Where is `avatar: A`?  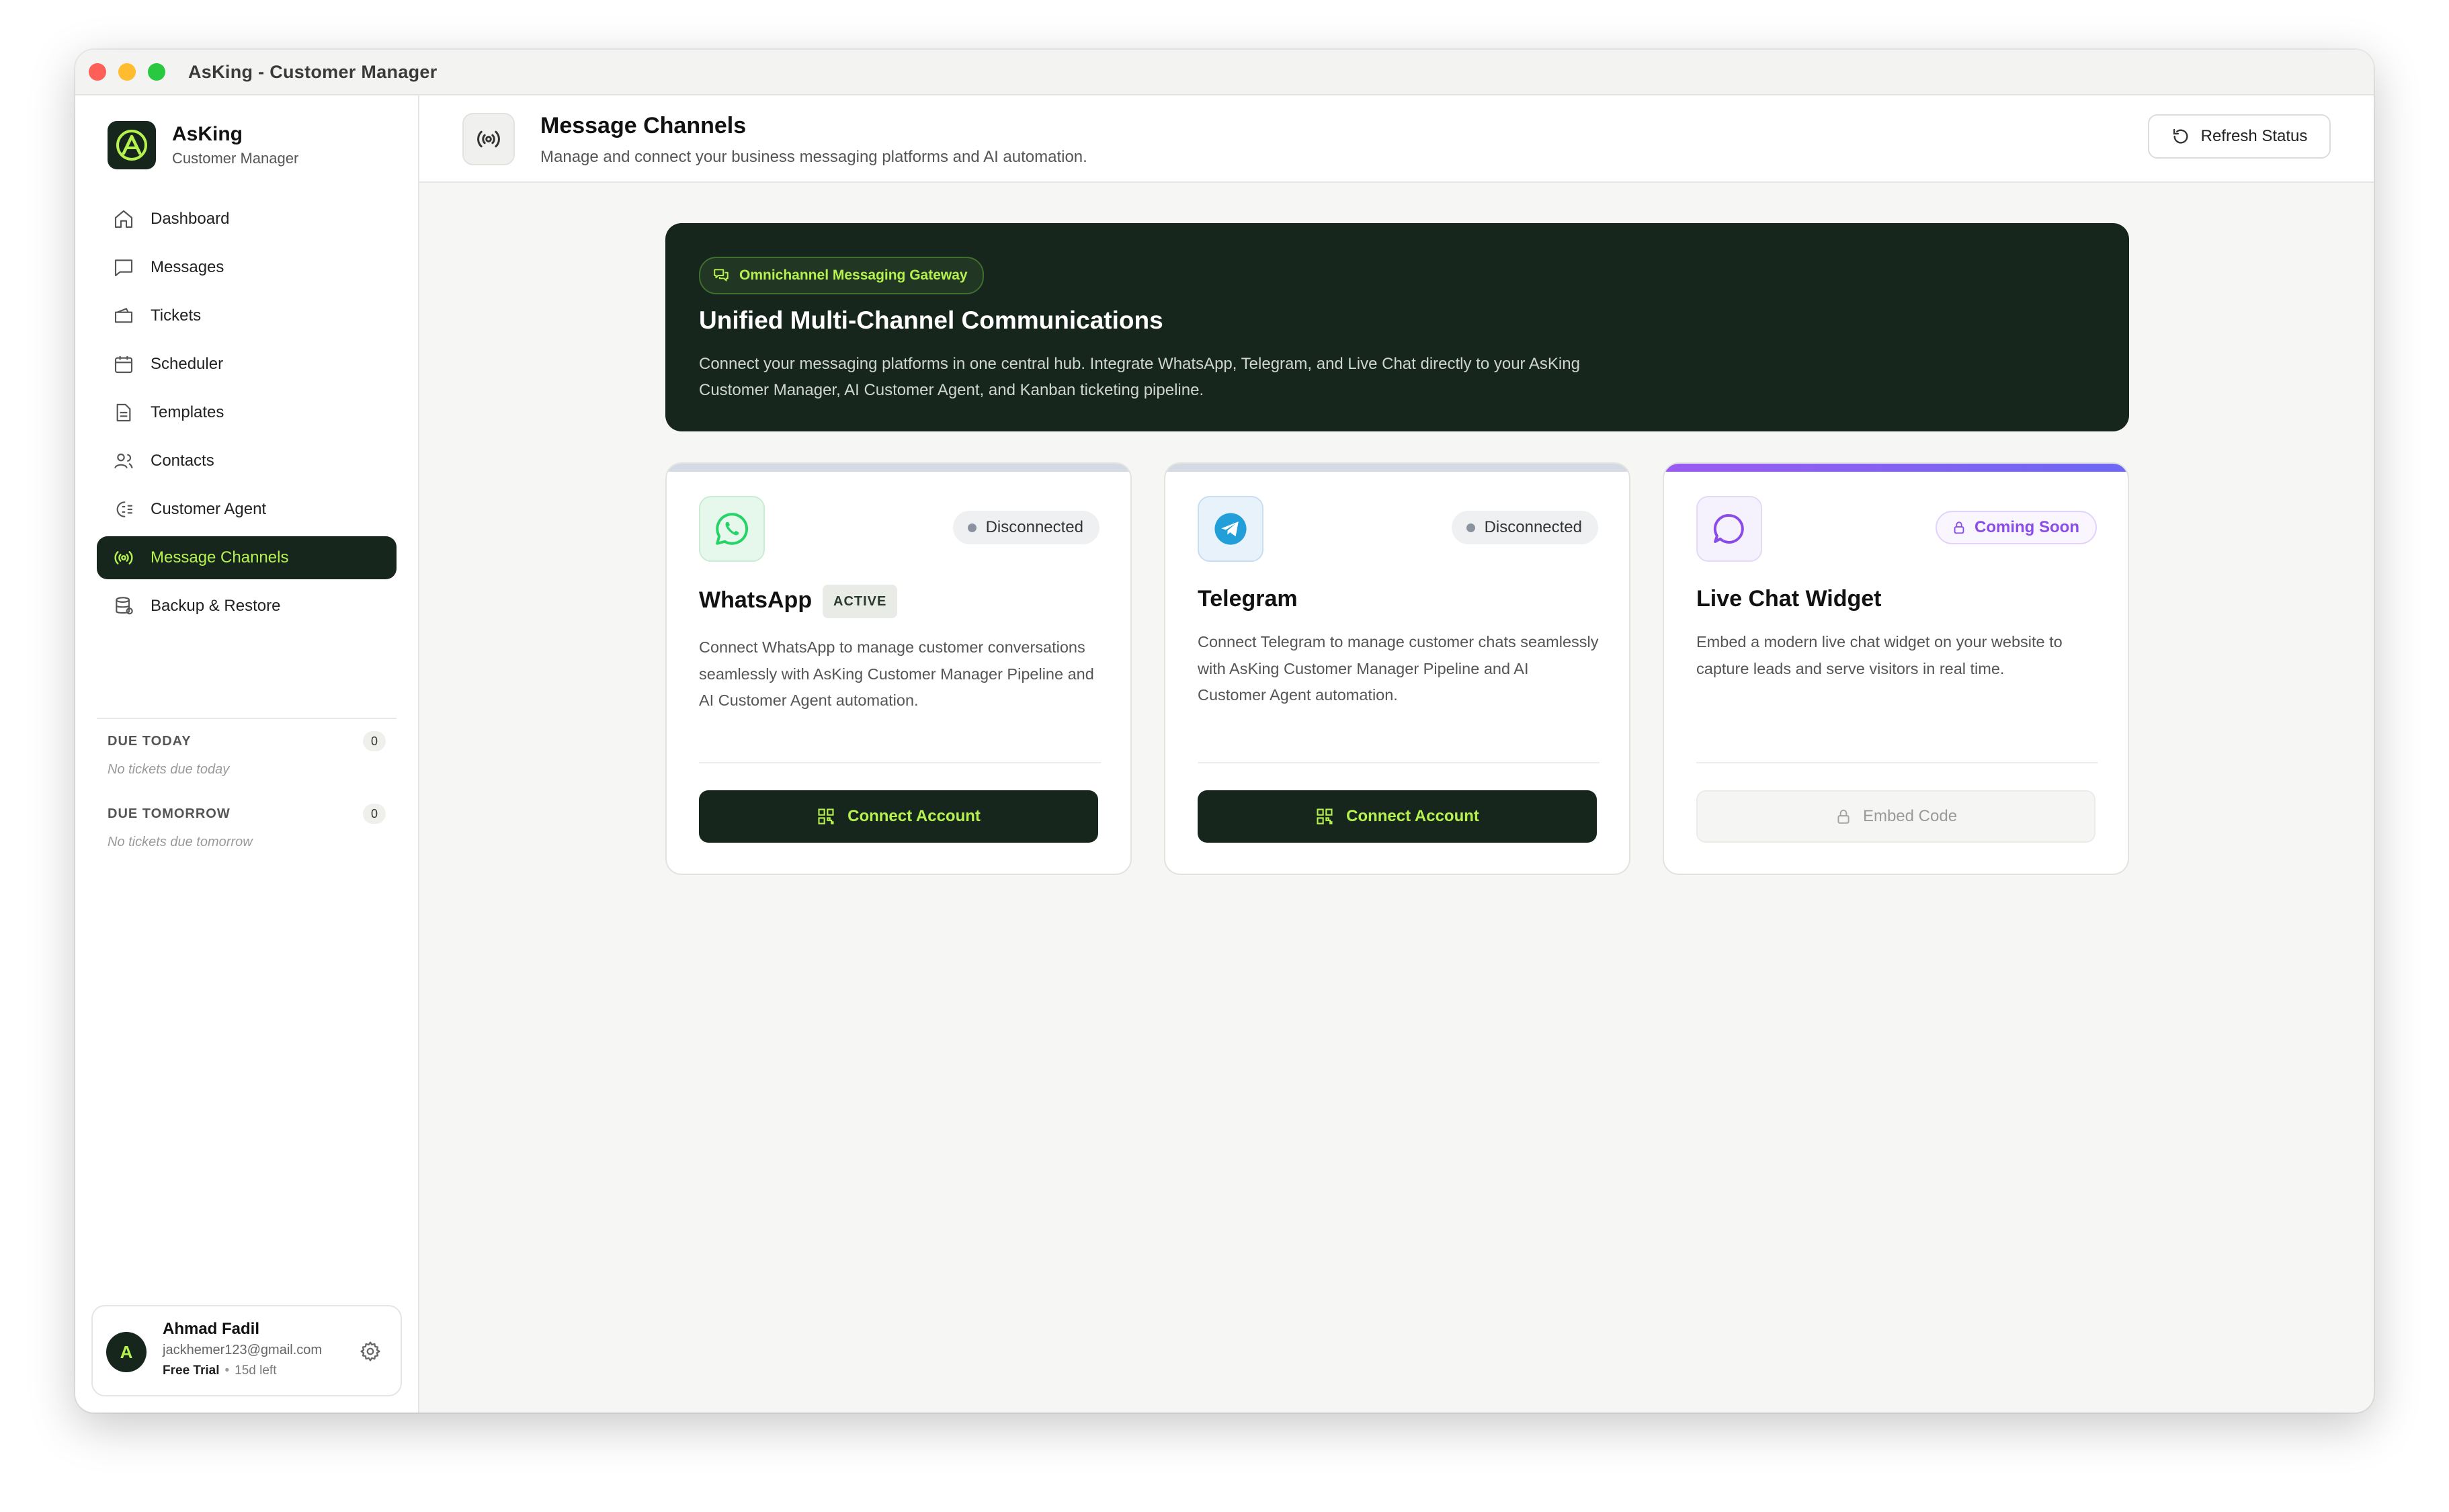 avatar: A is located at coordinates (127, 1352).